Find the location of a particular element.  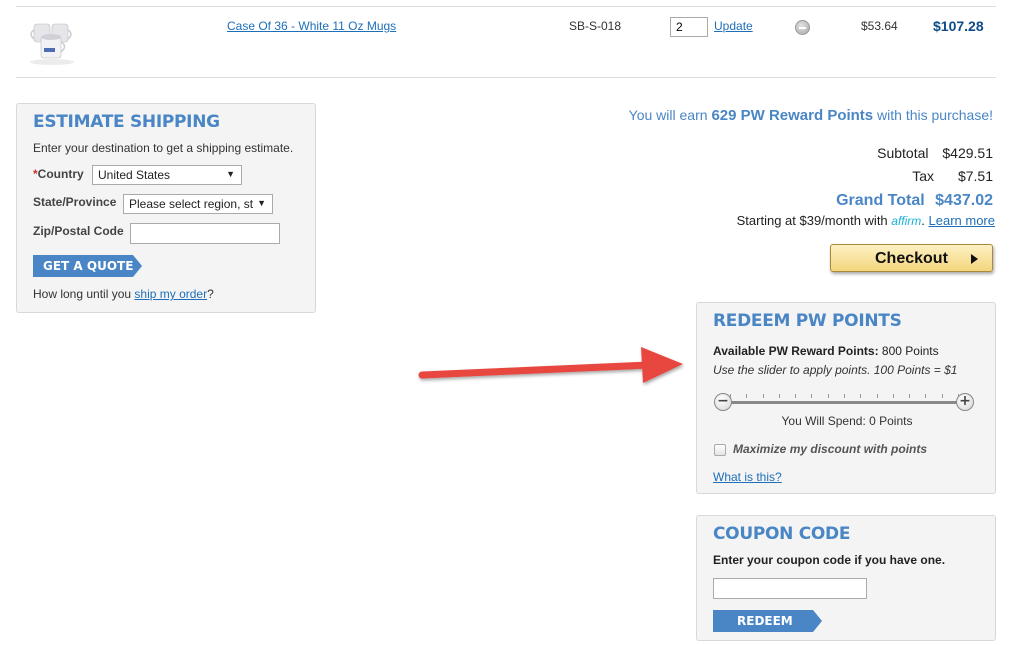

affirm-logo: affirm is located at coordinates (906, 221).